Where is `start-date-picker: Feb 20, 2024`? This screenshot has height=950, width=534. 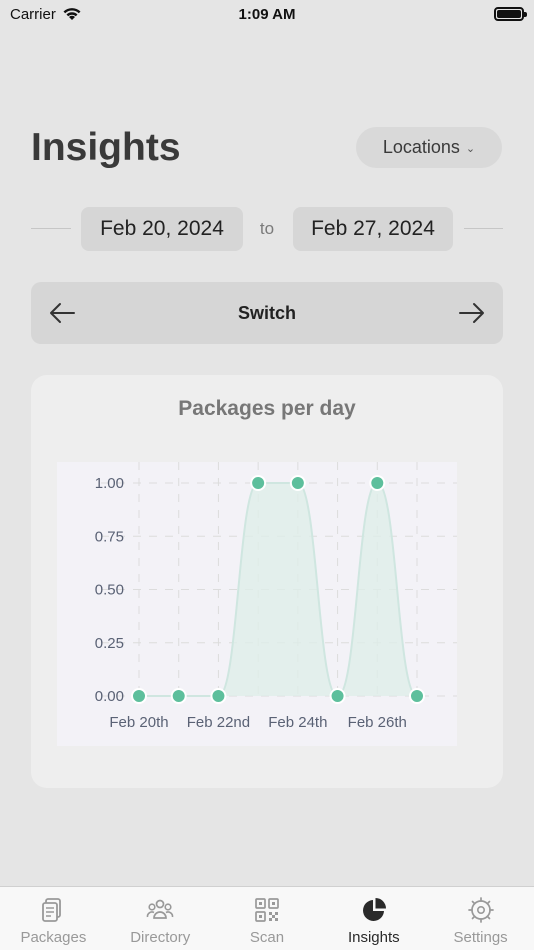
start-date-picker: Feb 20, 2024 is located at coordinates (162, 229).